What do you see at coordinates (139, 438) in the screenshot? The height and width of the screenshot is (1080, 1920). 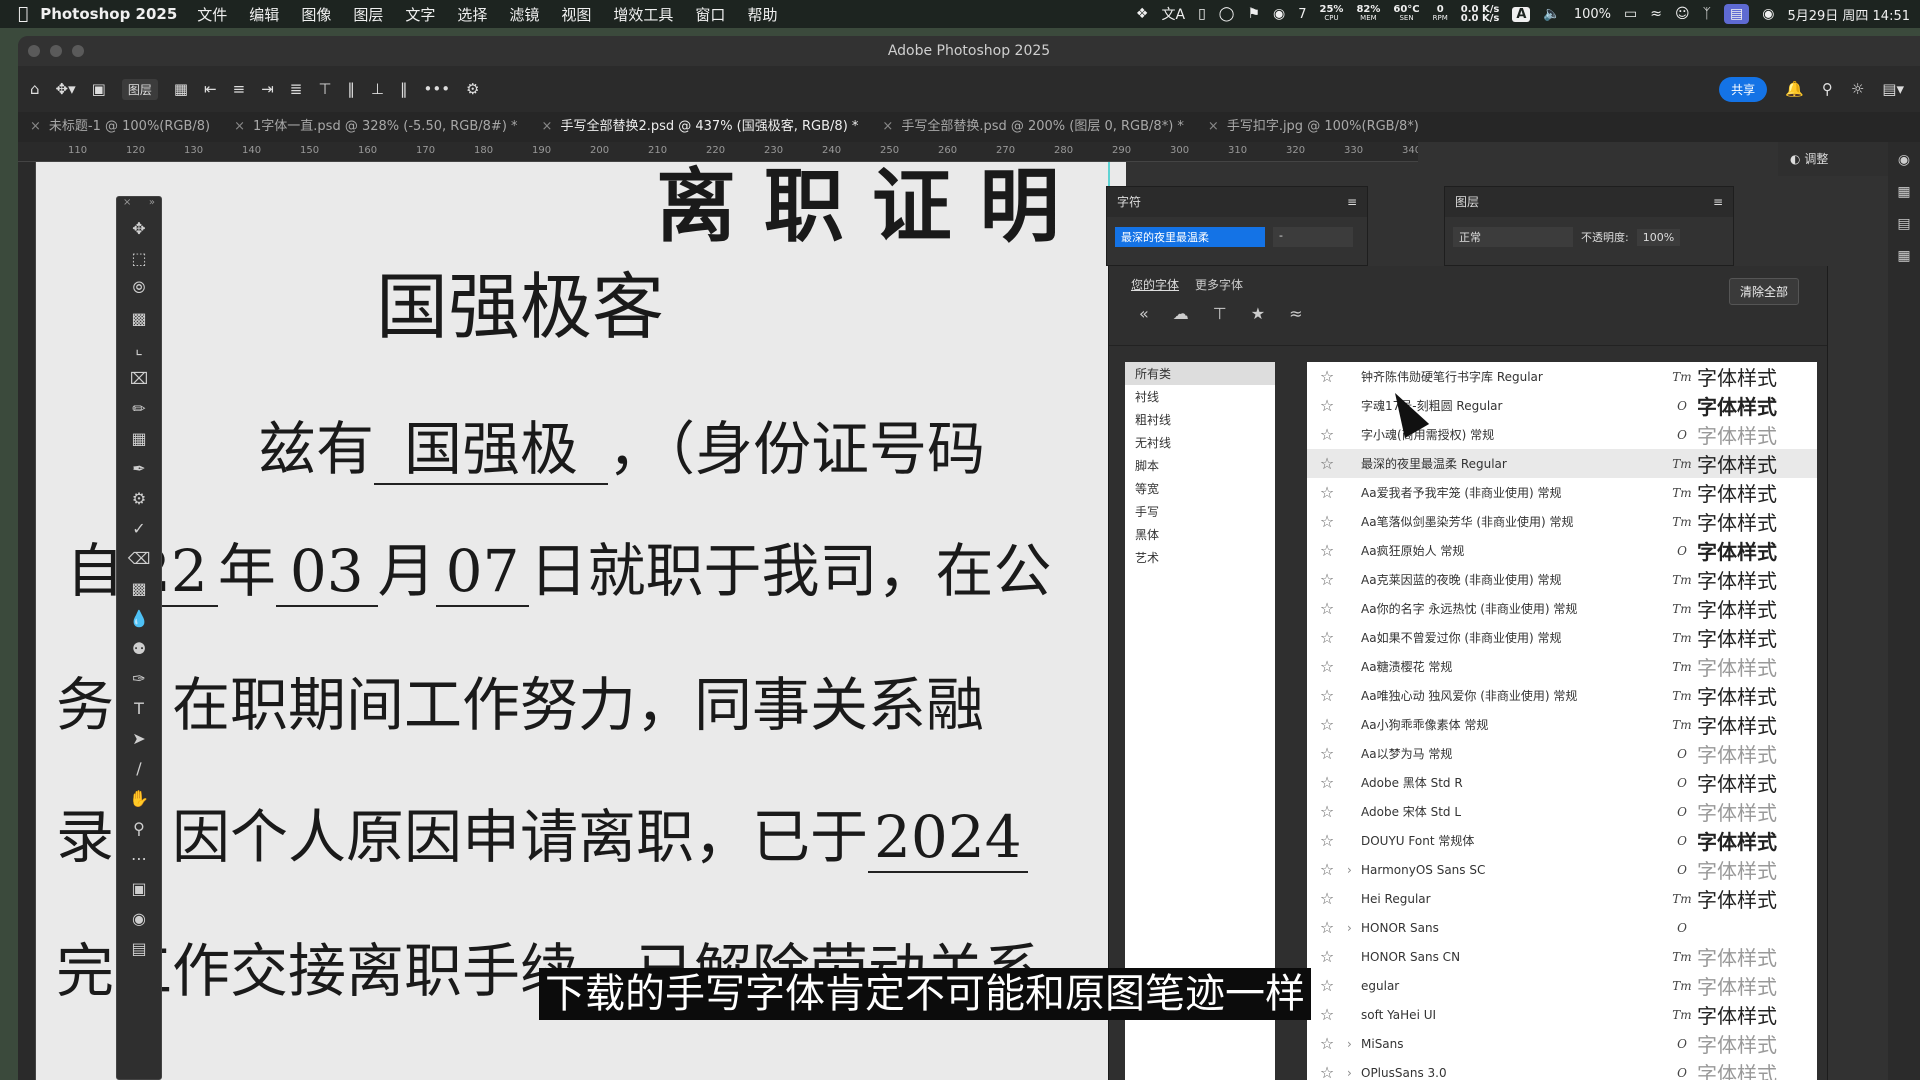 I see `healing-brush-icon: ▦` at bounding box center [139, 438].